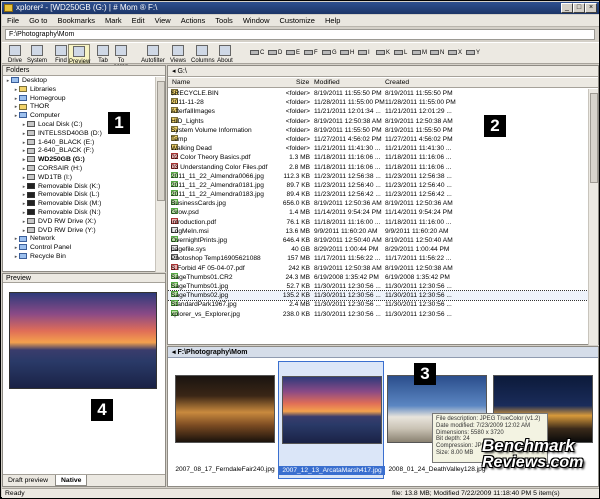 The image size is (600, 499). What do you see at coordinates (293, 53) in the screenshot?
I see `drive-button-e: E` at bounding box center [293, 53].